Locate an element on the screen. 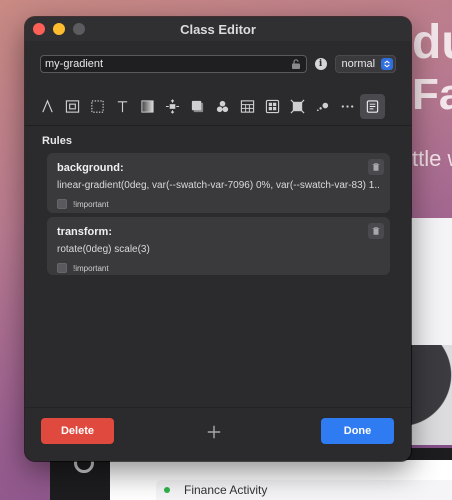 The height and width of the screenshot is (500, 452). state-select: normal is located at coordinates (365, 64).